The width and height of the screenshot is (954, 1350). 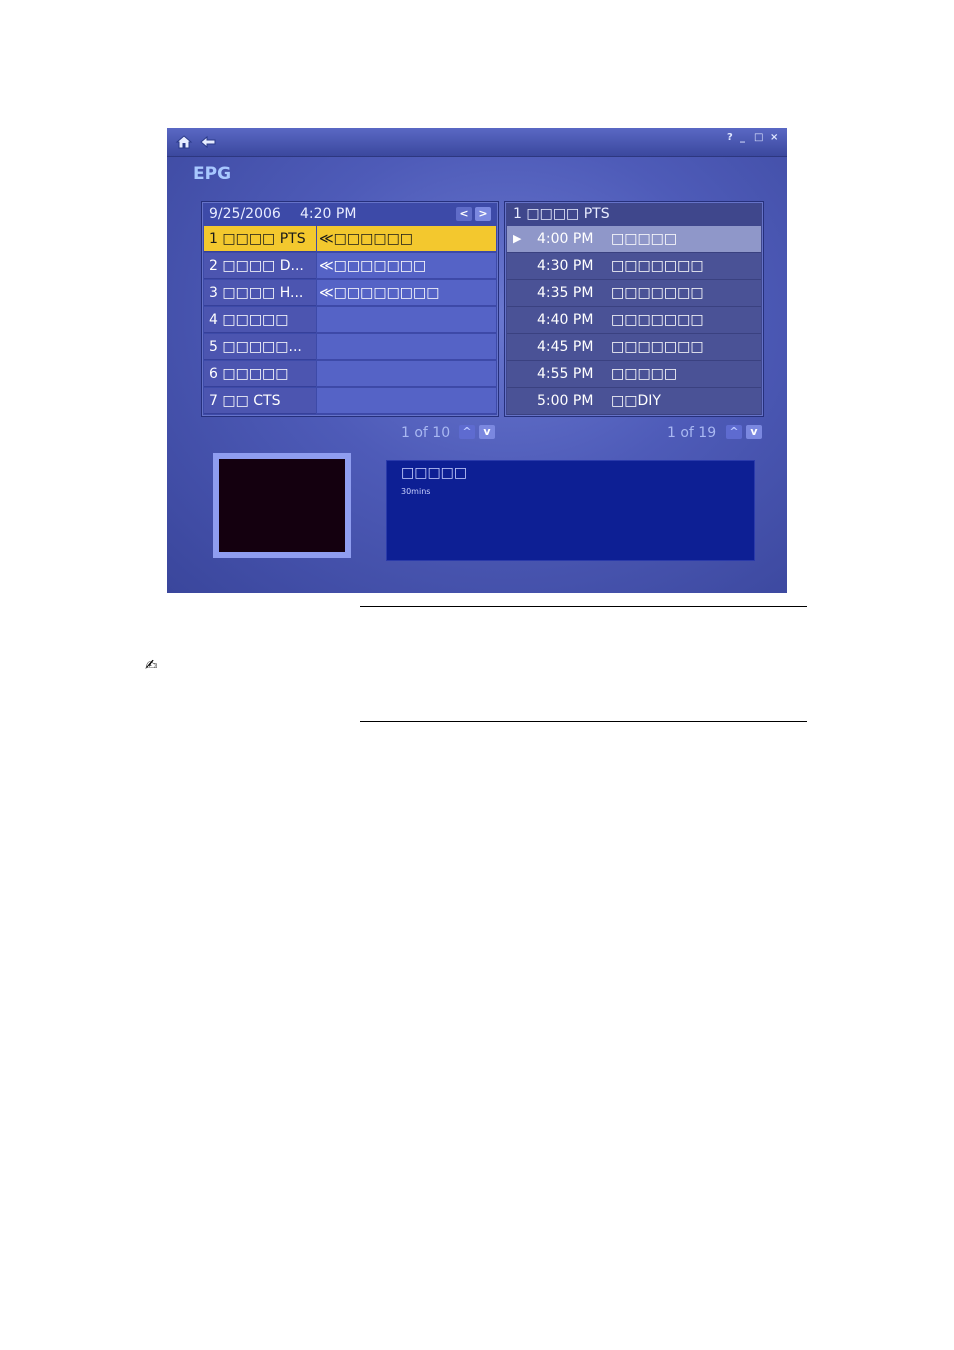 I want to click on program-details-title: □□□□□, so click(x=434, y=473).